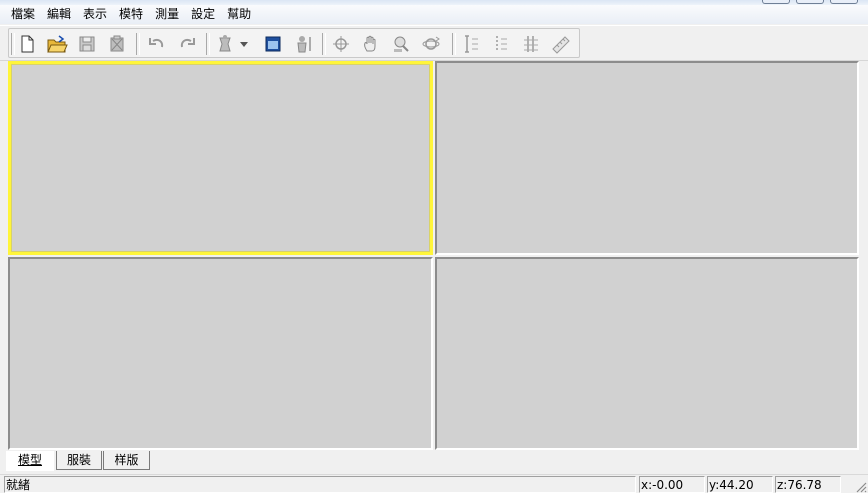  What do you see at coordinates (434, 14) in the screenshot?
I see `menu-bar: 檔案 編輯 表示 模特 測量 設定 幫助` at bounding box center [434, 14].